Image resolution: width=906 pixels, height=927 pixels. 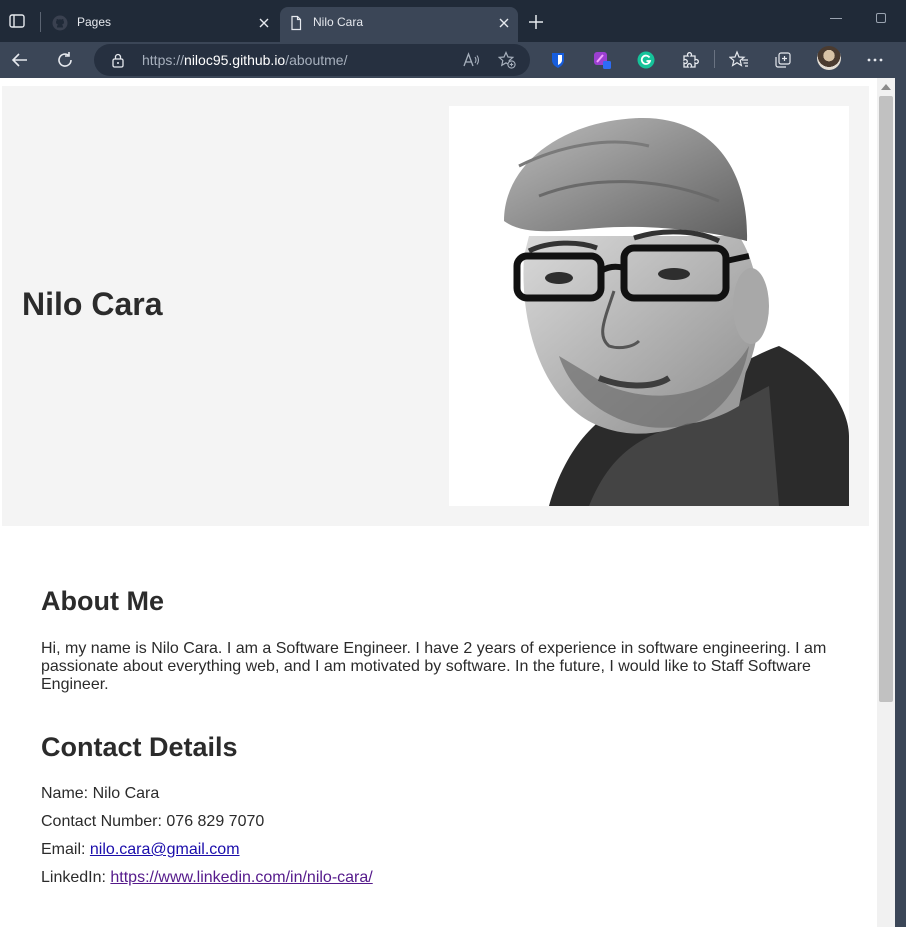 I want to click on tab-nilo-cara: Nilo Cara, so click(x=399, y=24).